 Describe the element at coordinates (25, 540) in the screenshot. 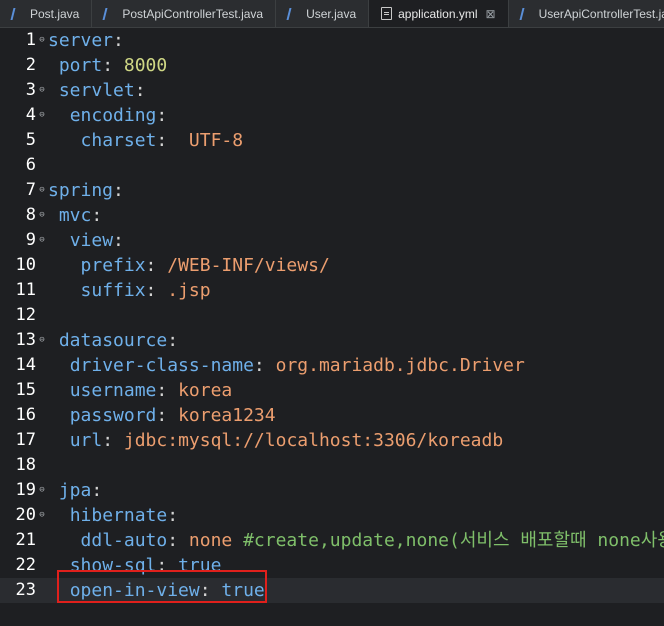

I see `line-number: 21` at that location.